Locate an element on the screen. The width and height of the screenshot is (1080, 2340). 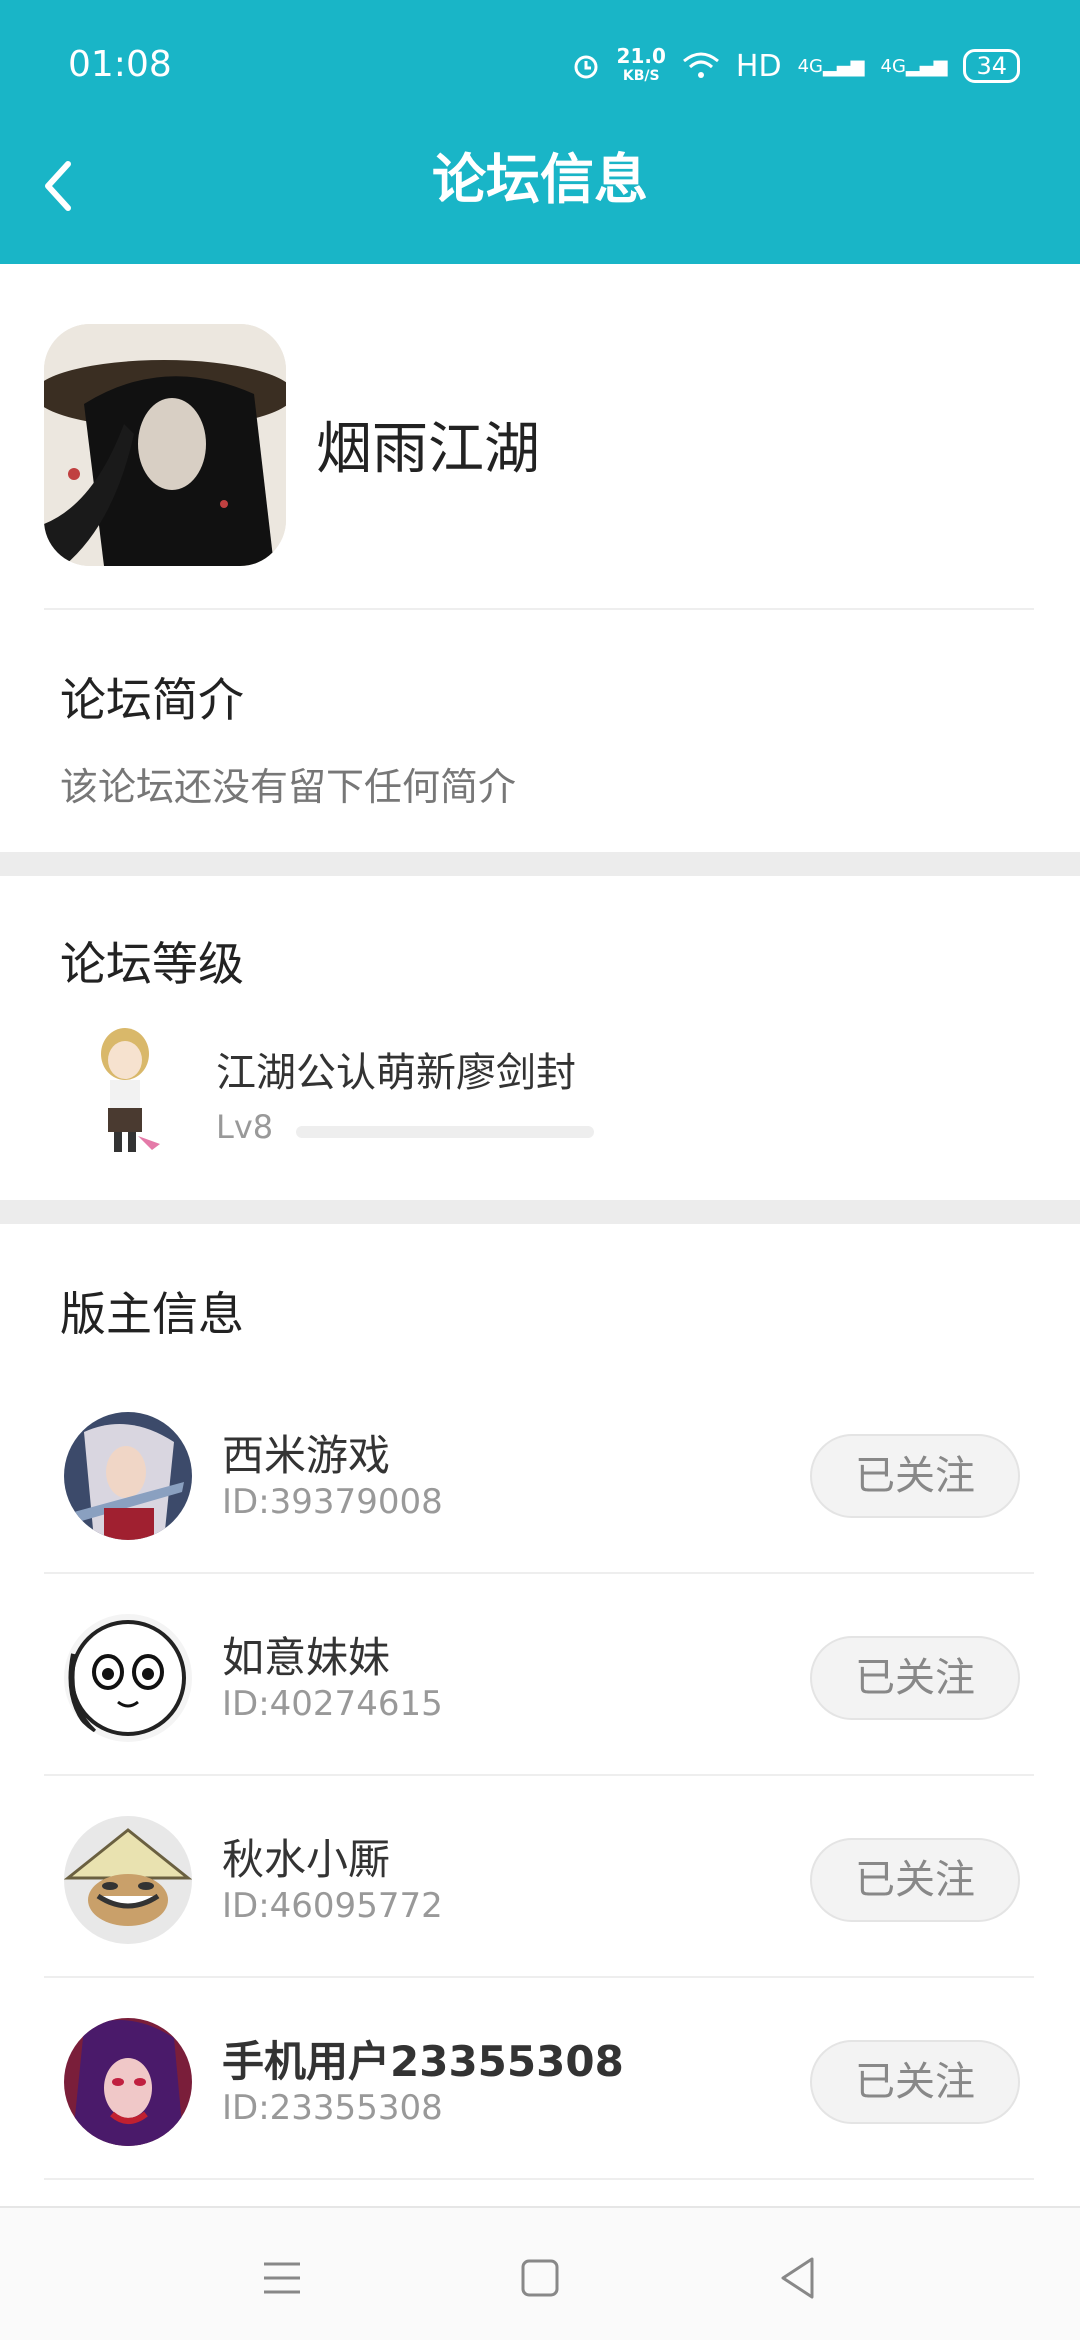
back-nav-button is located at coordinates (798, 2278).